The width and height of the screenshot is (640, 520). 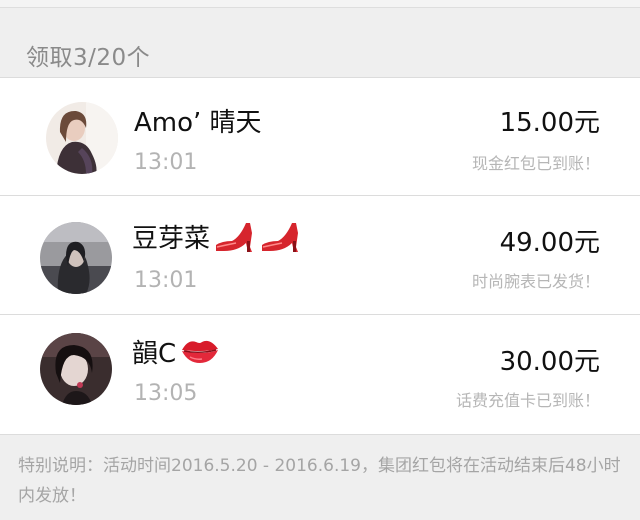 What do you see at coordinates (527, 400) in the screenshot?
I see `prize-status: 话费充值卡已到账！` at bounding box center [527, 400].